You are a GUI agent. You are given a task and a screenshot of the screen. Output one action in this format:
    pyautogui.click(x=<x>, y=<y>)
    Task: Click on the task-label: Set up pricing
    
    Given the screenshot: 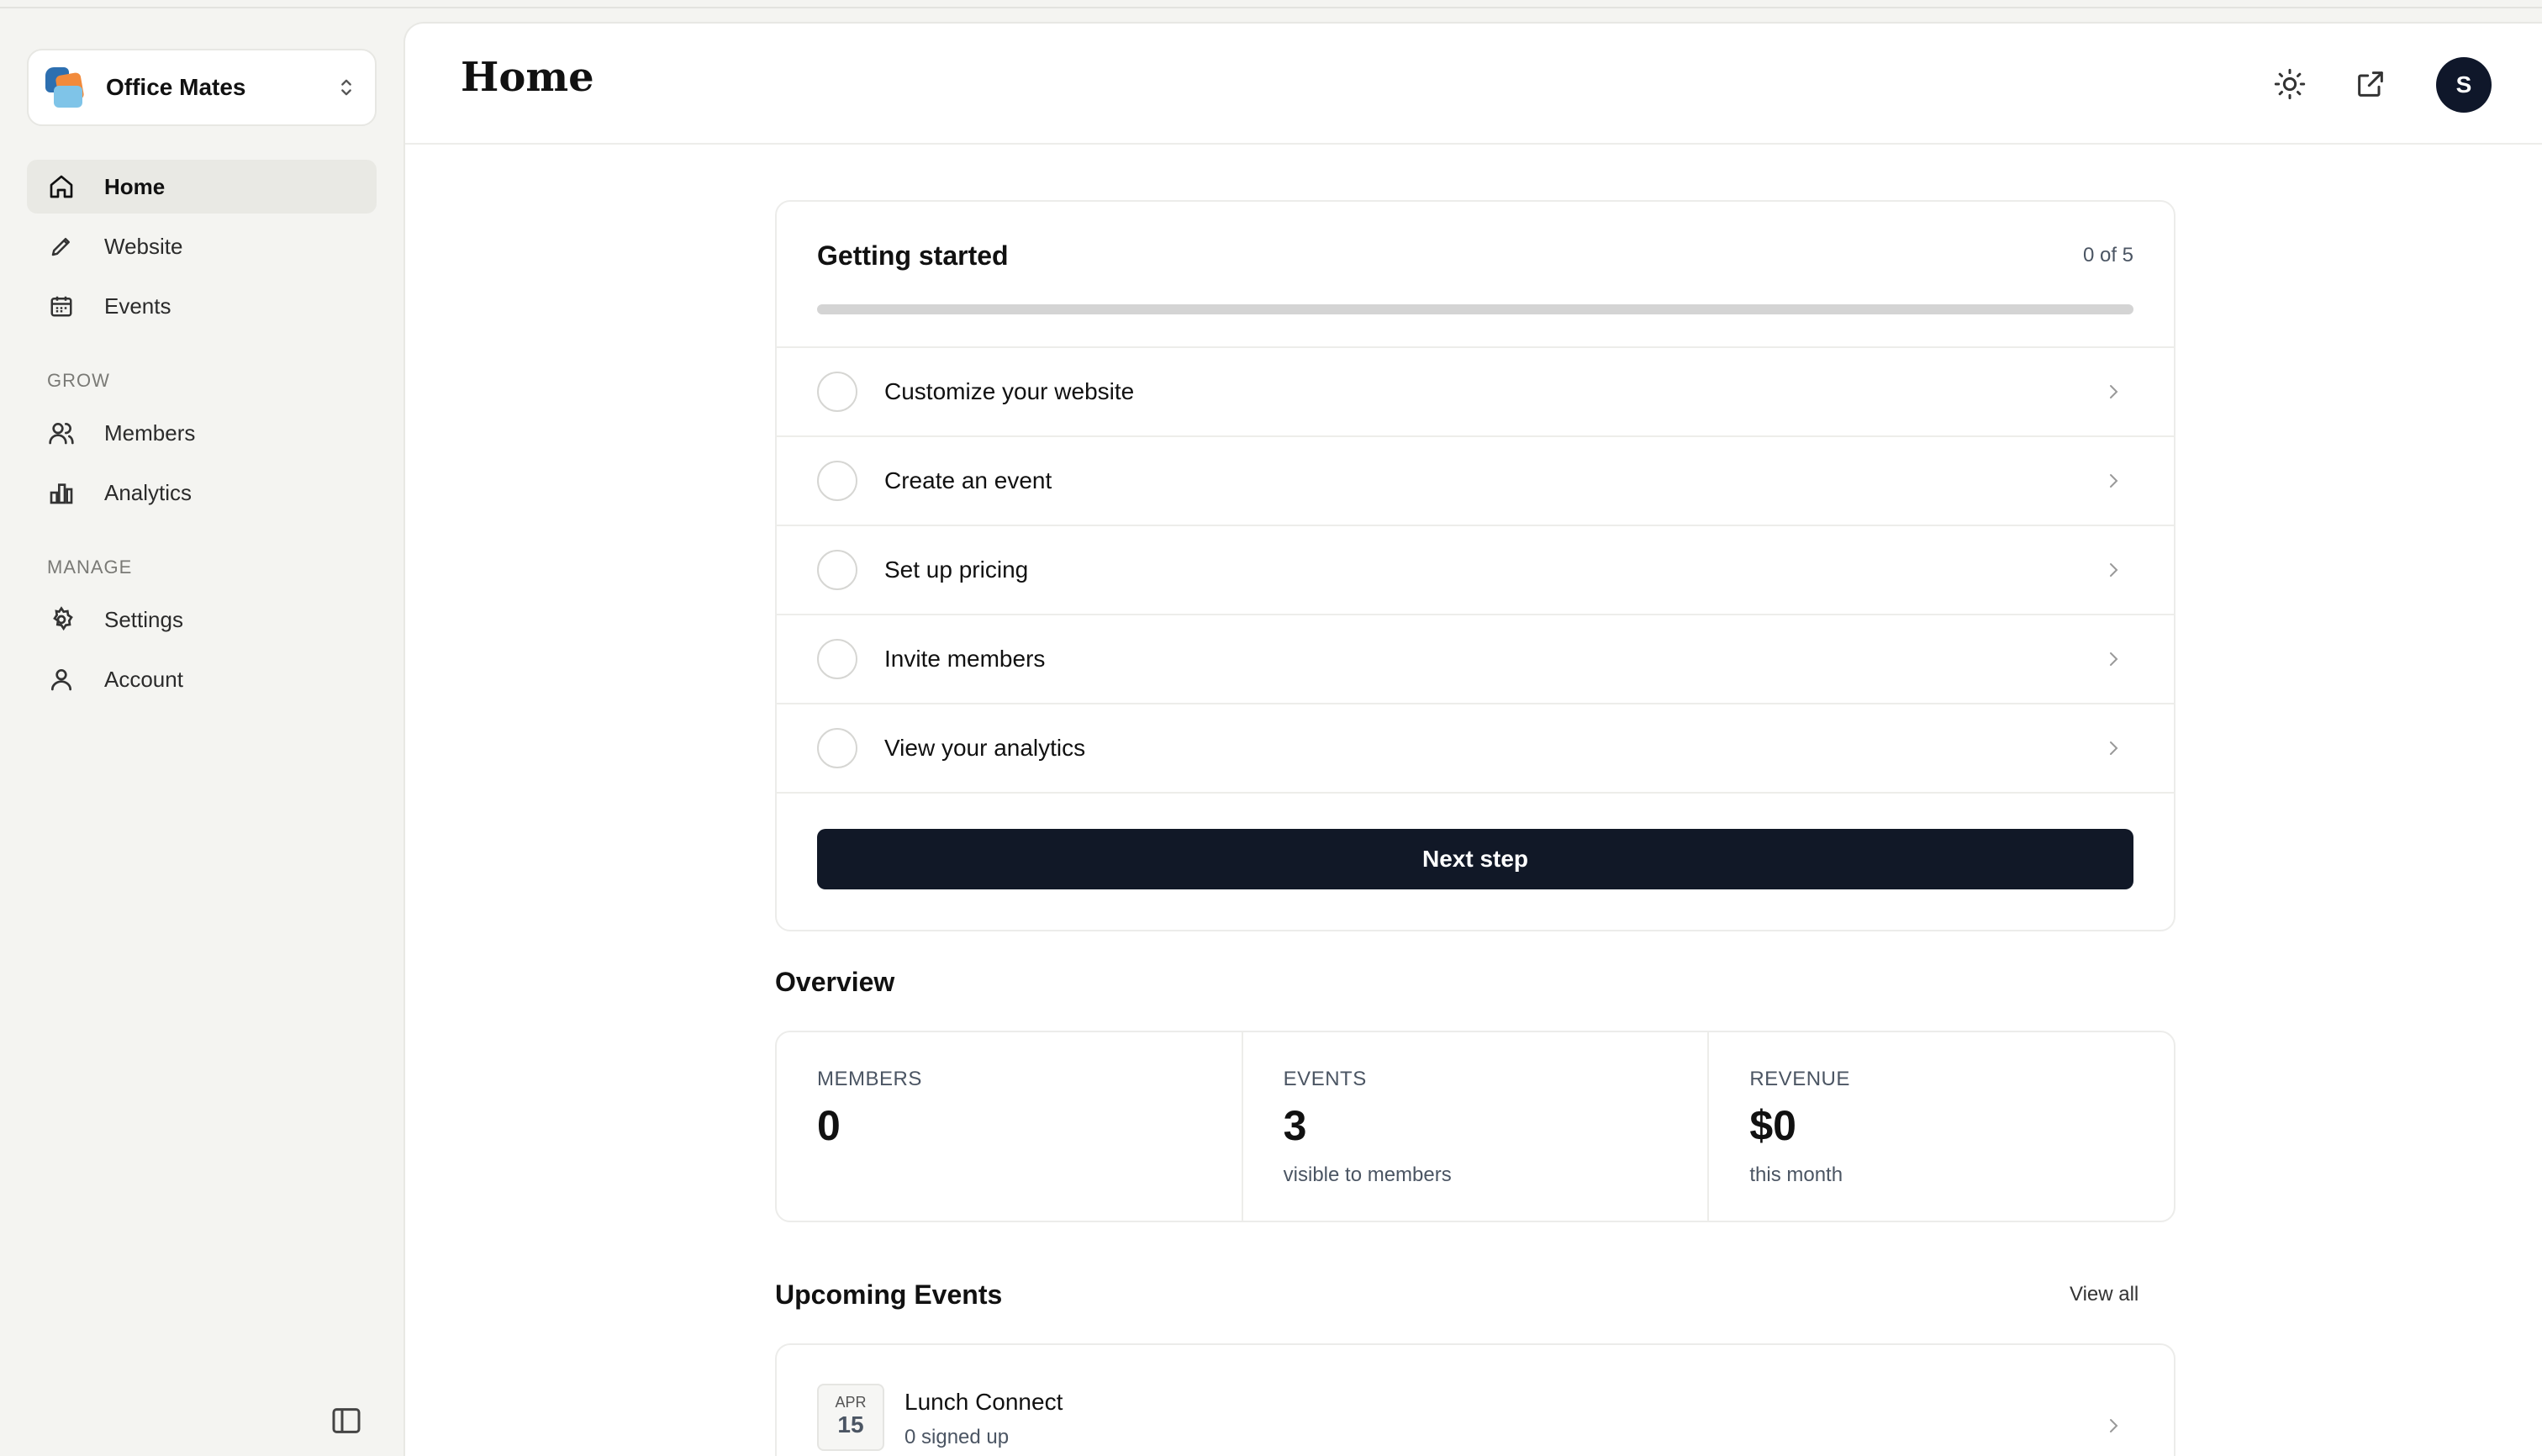 What is the action you would take?
    pyautogui.click(x=957, y=570)
    